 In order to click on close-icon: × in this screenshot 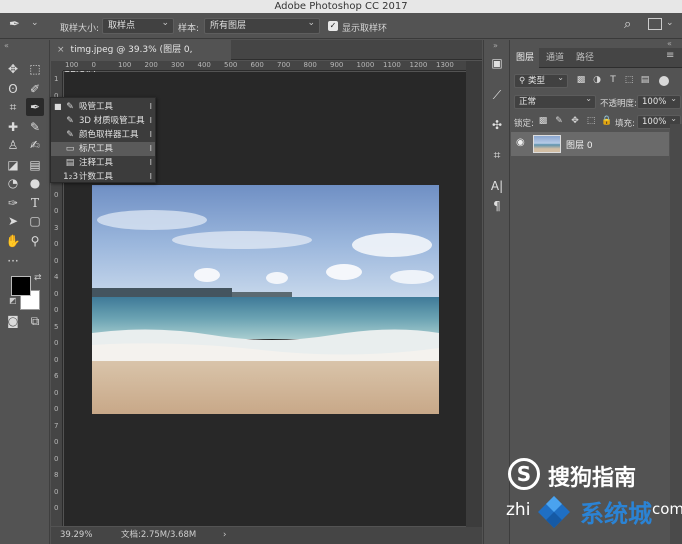, I will do `click(61, 50)`.